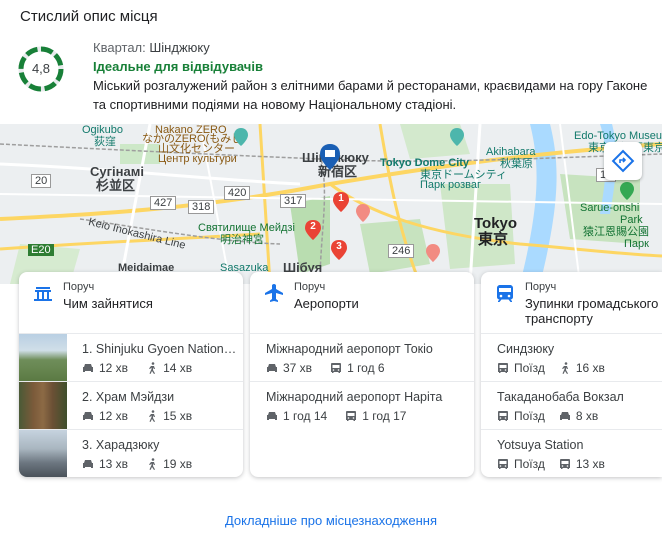 The image size is (662, 539). Describe the element at coordinates (326, 303) in the screenshot. I see `card-heading: Аеропорти` at that location.